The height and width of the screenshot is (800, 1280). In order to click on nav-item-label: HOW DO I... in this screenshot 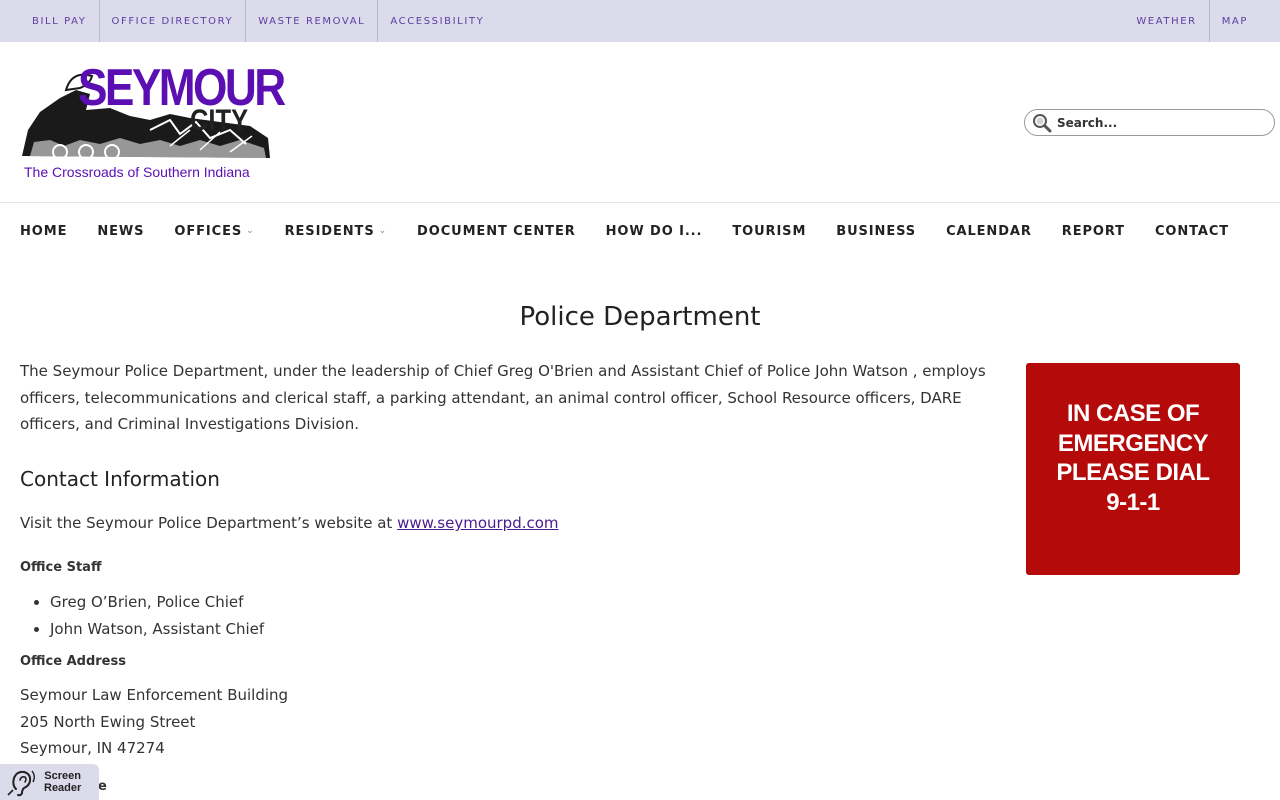, I will do `click(654, 231)`.